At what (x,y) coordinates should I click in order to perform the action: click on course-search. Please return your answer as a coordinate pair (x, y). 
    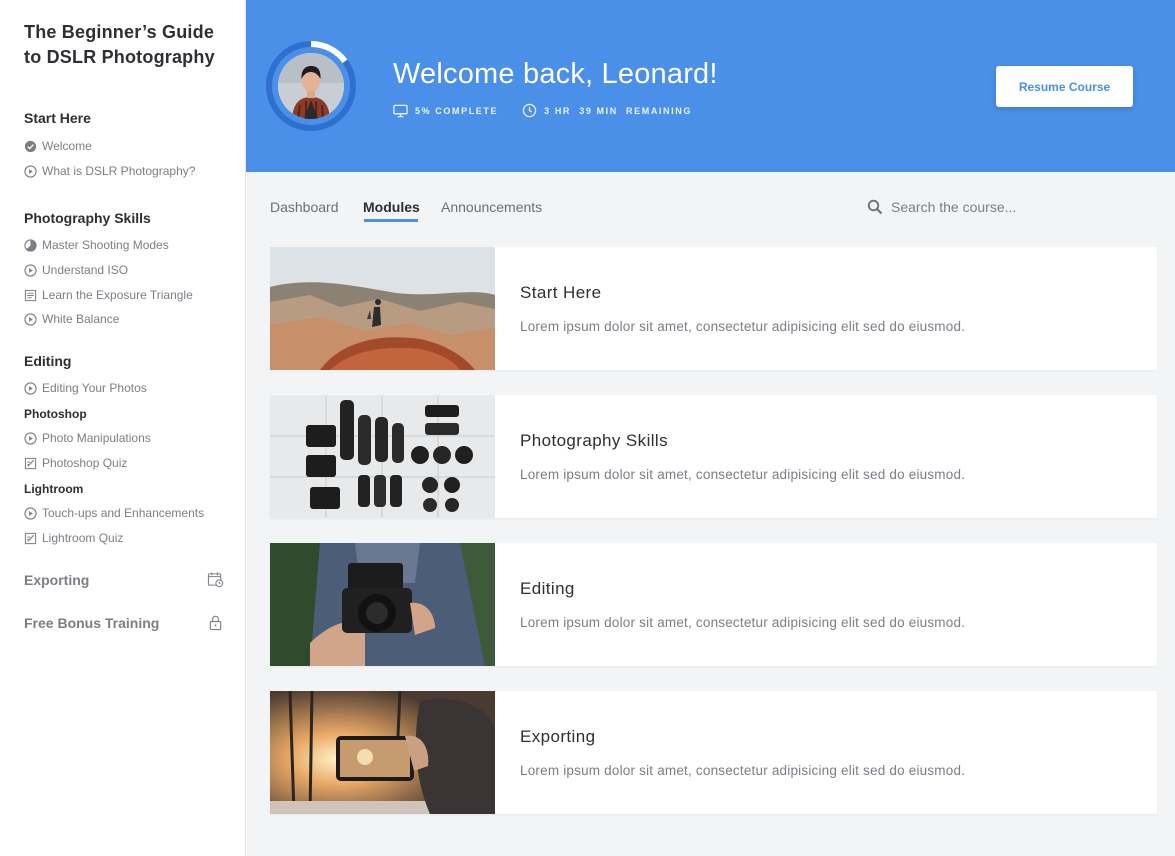
    Looking at the image, I should click on (967, 207).